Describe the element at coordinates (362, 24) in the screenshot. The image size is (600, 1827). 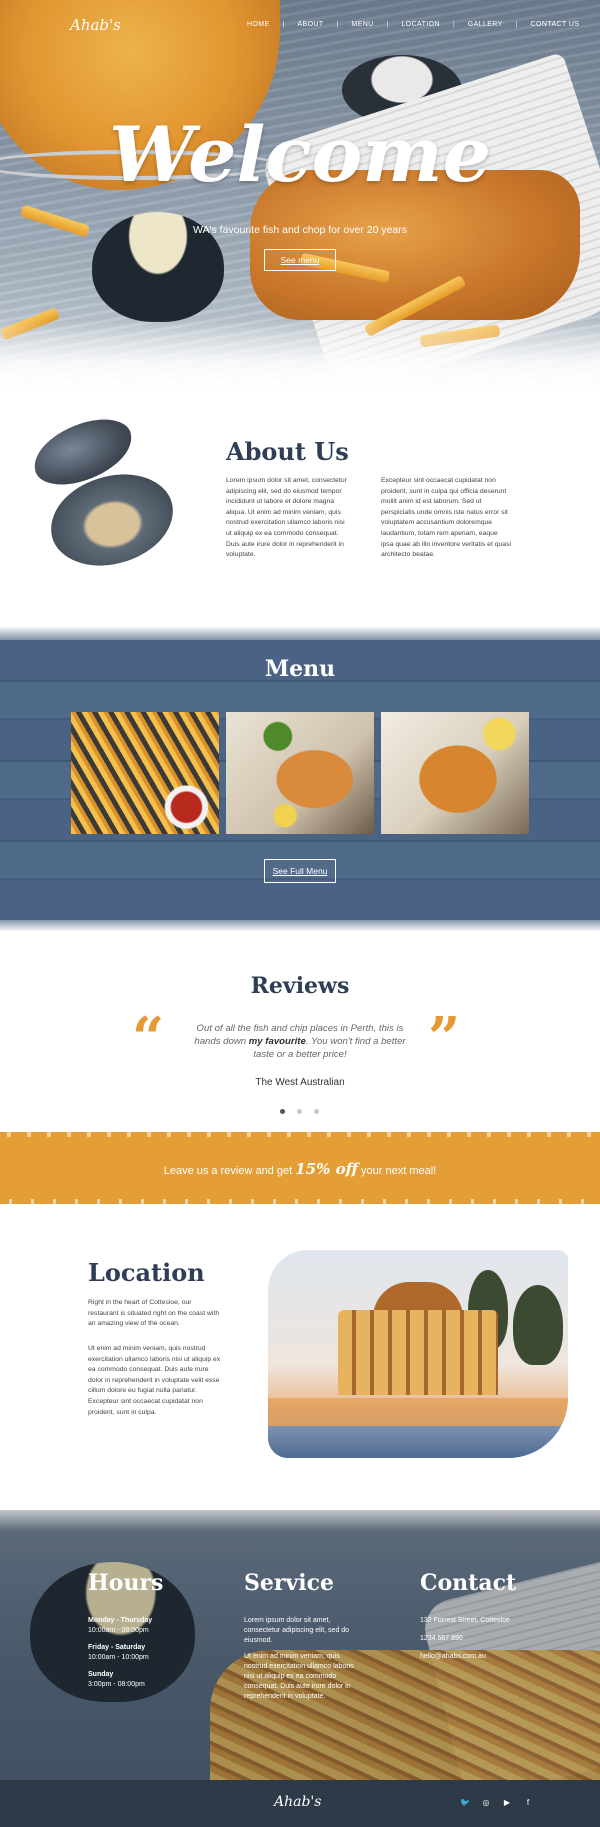
I see `nav-menu: MENU` at that location.